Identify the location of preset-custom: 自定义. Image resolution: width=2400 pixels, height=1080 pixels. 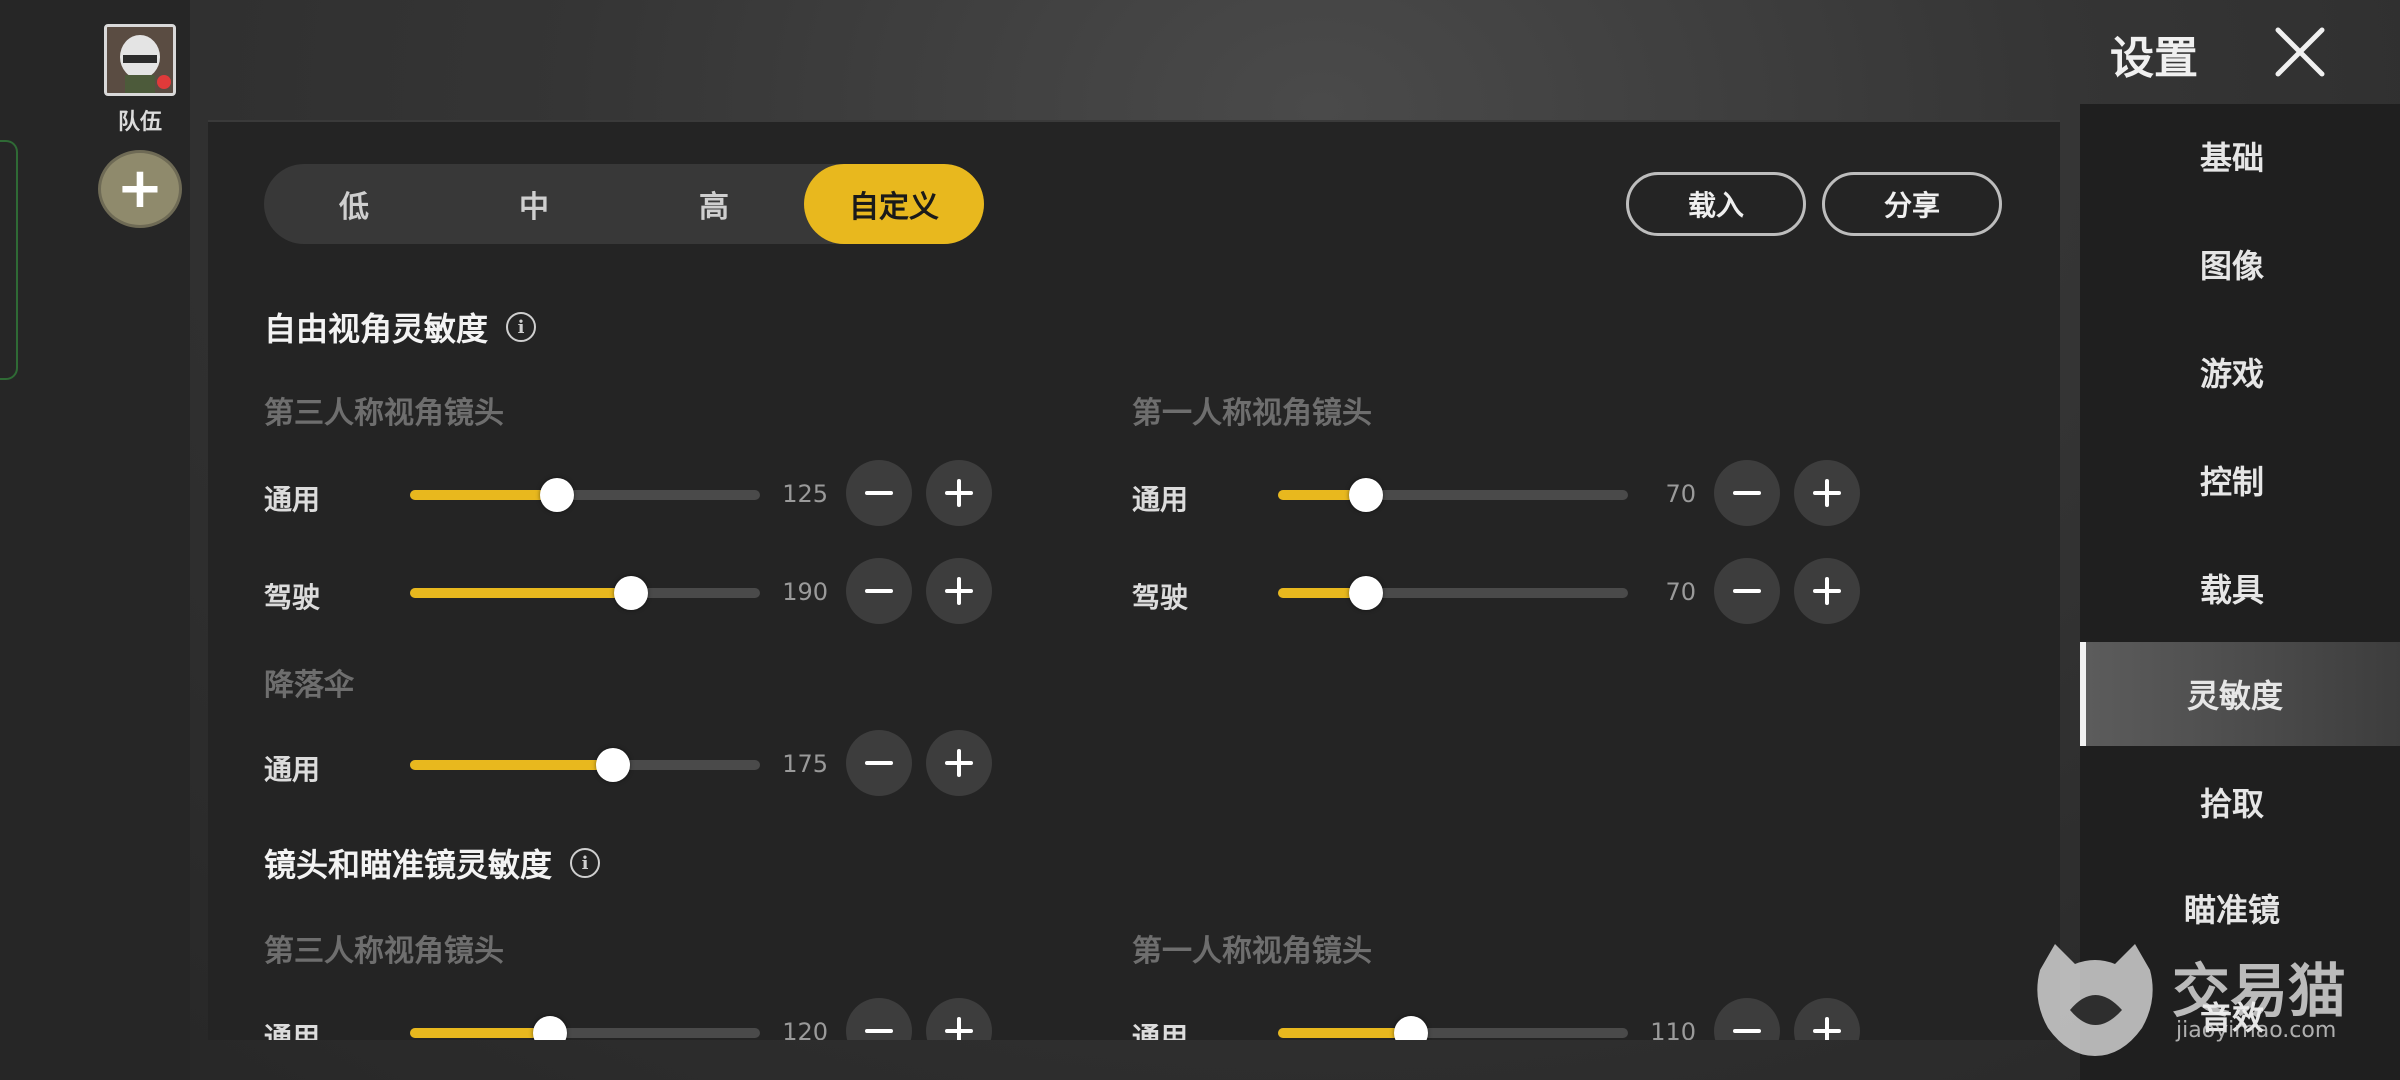
(894, 204).